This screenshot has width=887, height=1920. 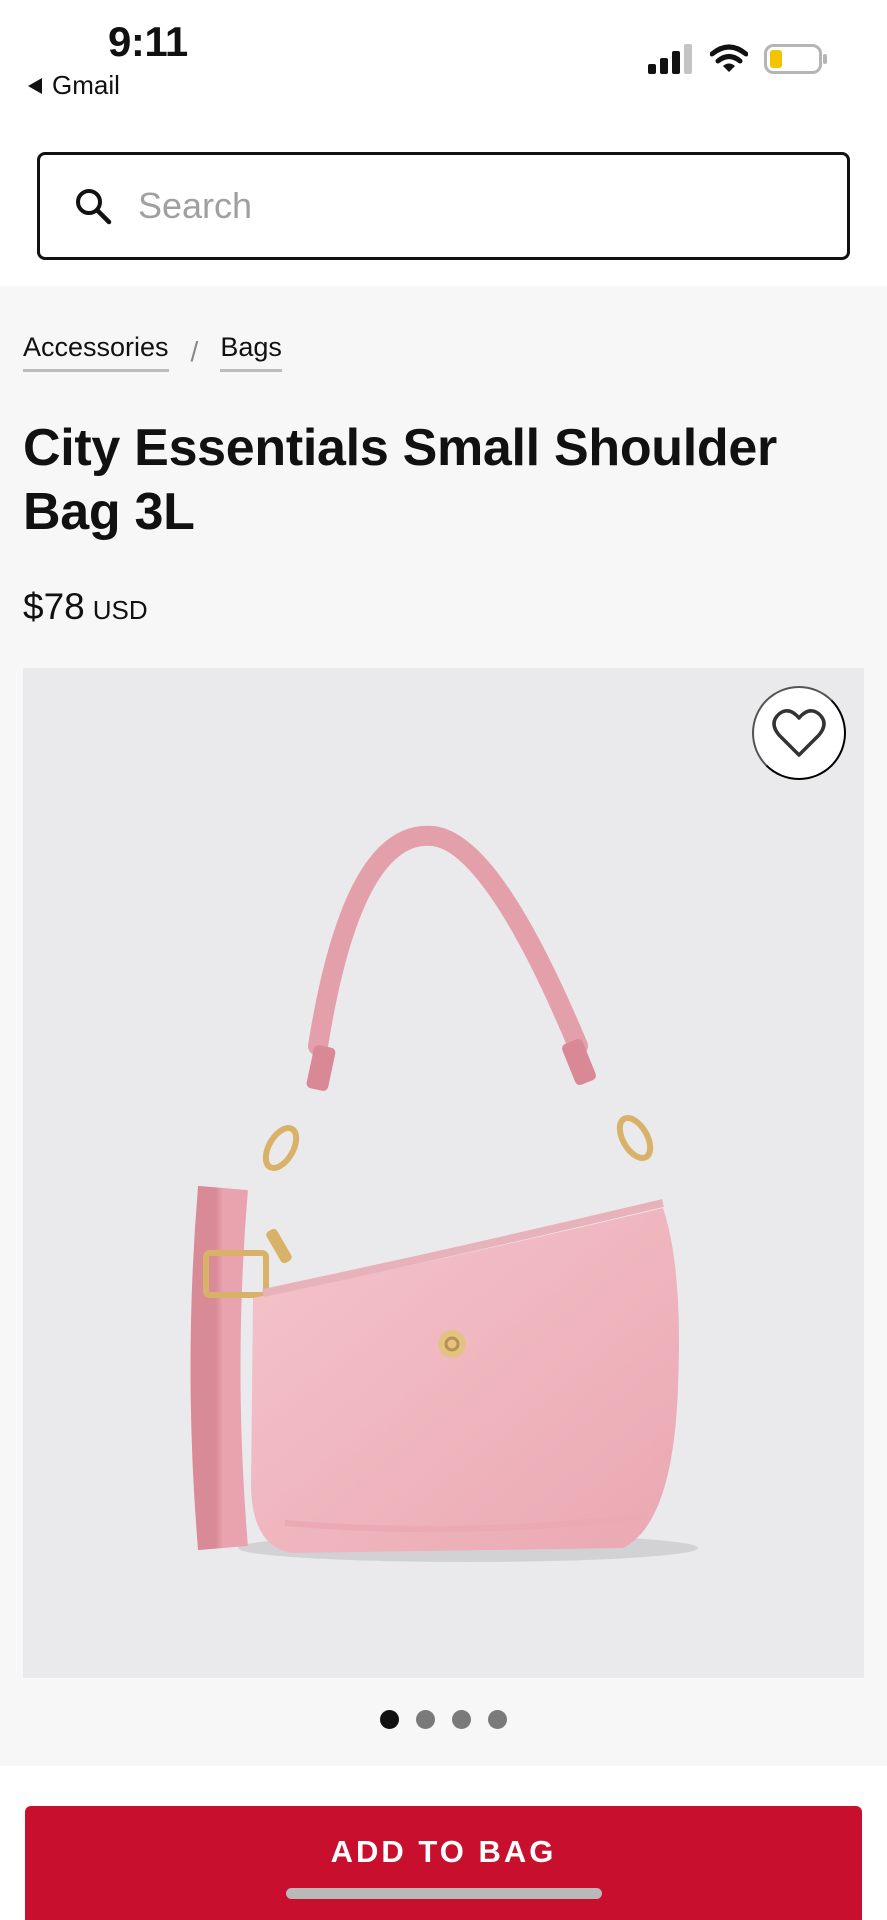 I want to click on home-indicator, so click(x=444, y=1893).